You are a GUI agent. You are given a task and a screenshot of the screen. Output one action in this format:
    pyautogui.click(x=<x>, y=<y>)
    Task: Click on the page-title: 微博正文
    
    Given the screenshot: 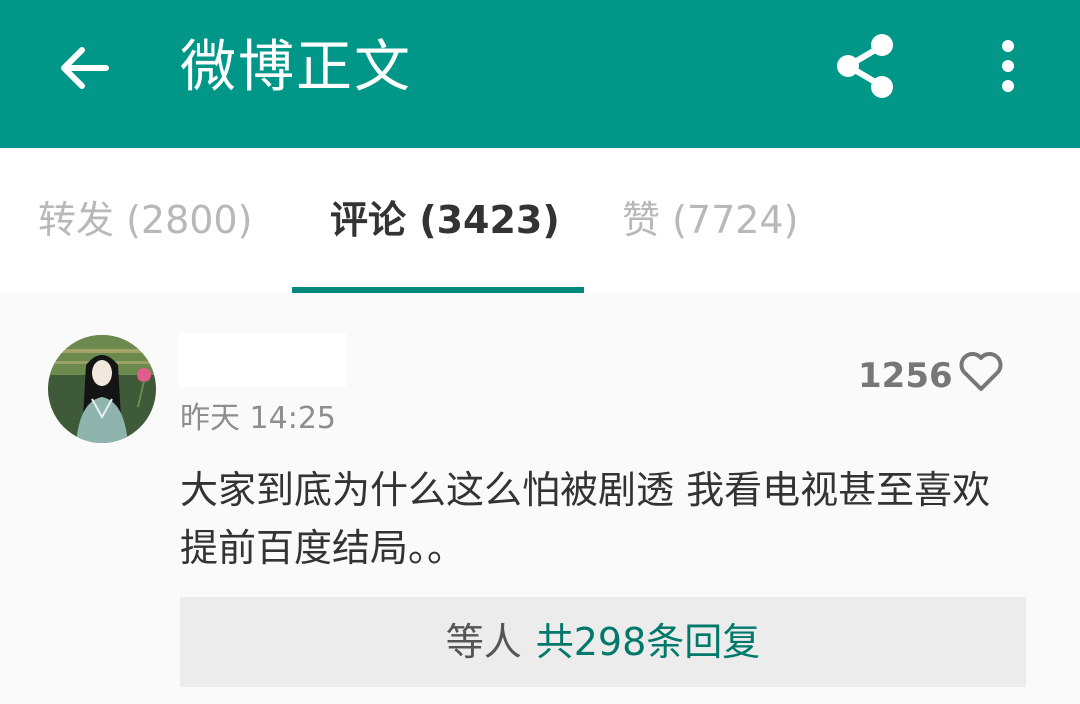 What is the action you would take?
    pyautogui.click(x=296, y=67)
    